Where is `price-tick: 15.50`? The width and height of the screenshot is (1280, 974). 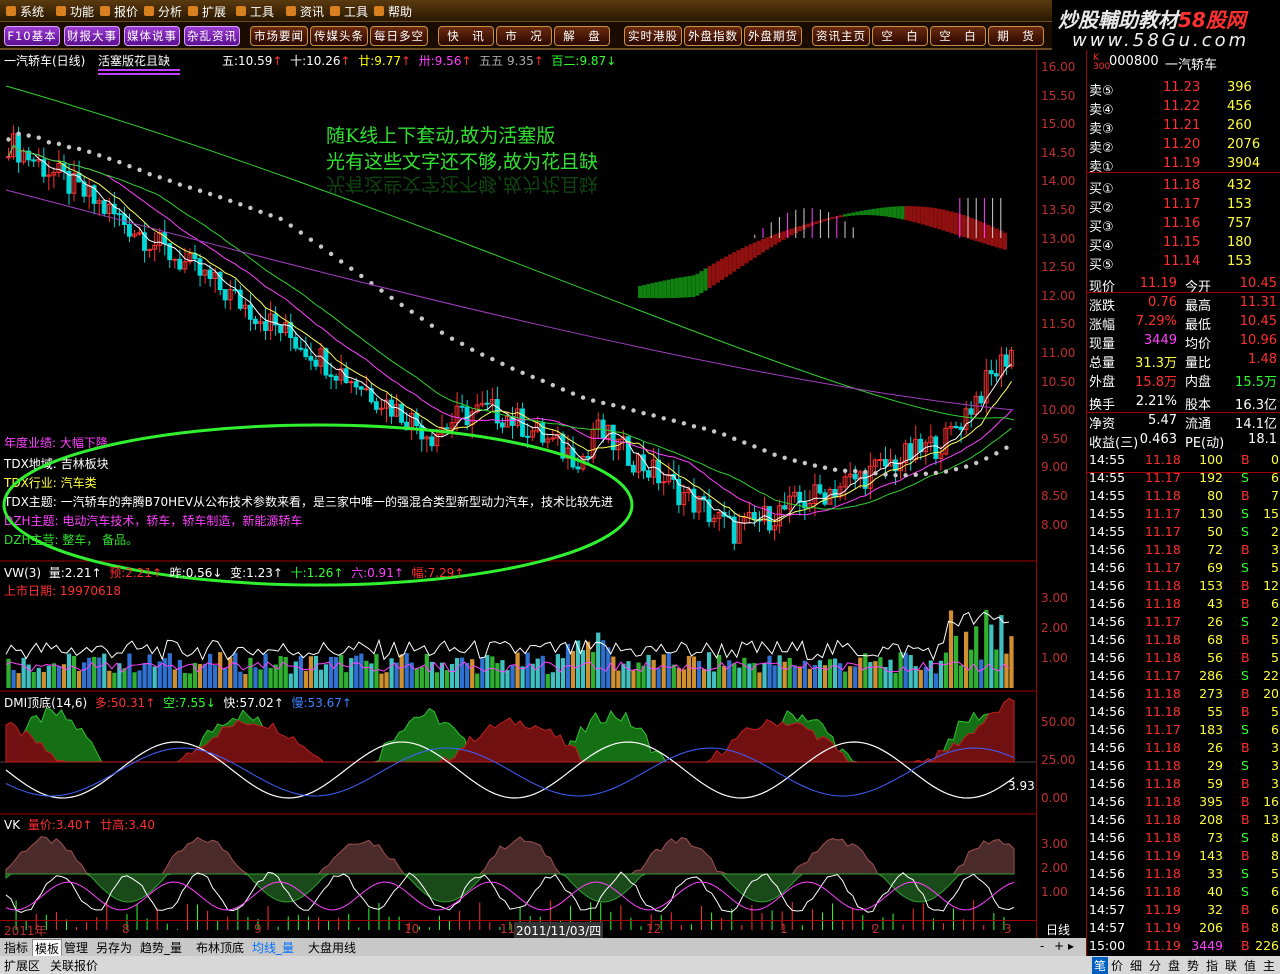
price-tick: 15.50 is located at coordinates (1058, 95).